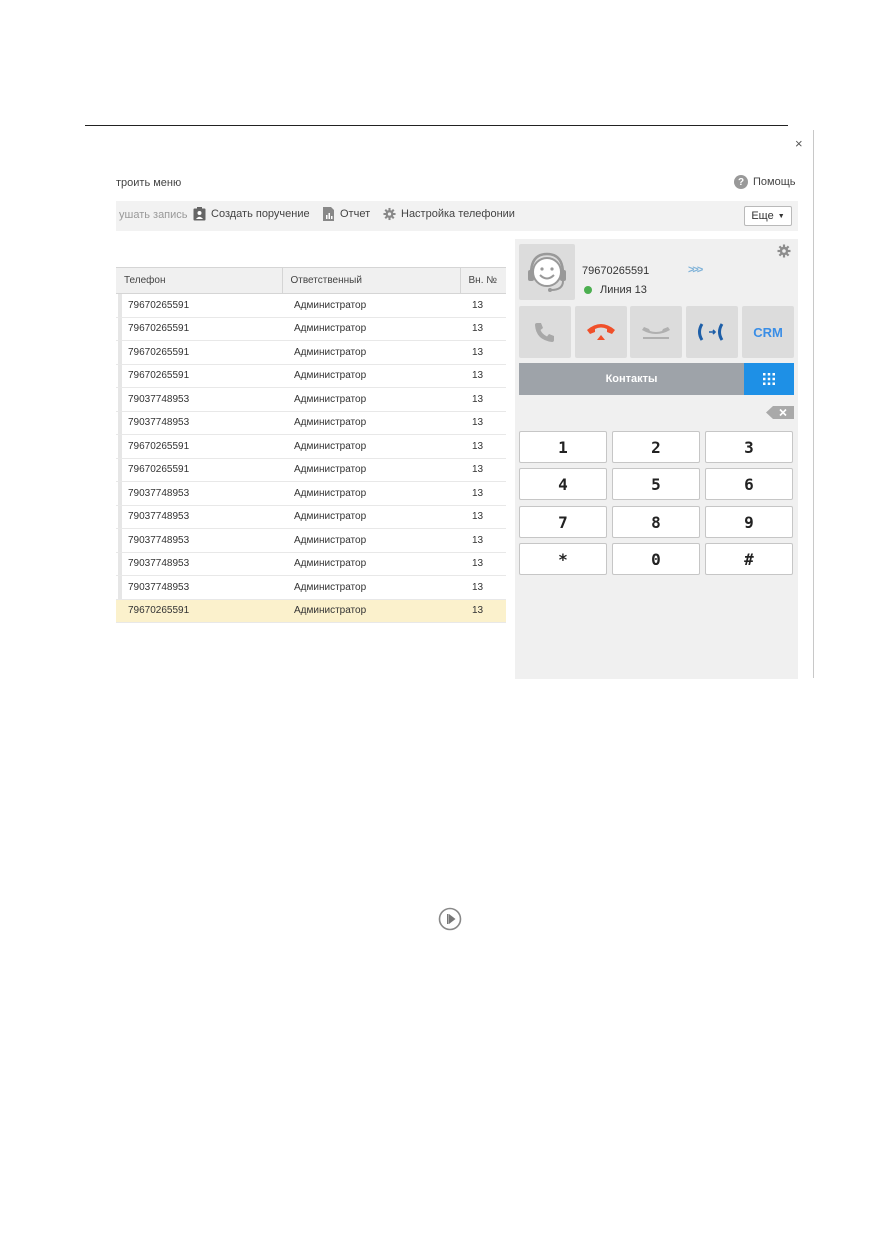  I want to click on column-header-phone: Телефон, so click(199, 280).